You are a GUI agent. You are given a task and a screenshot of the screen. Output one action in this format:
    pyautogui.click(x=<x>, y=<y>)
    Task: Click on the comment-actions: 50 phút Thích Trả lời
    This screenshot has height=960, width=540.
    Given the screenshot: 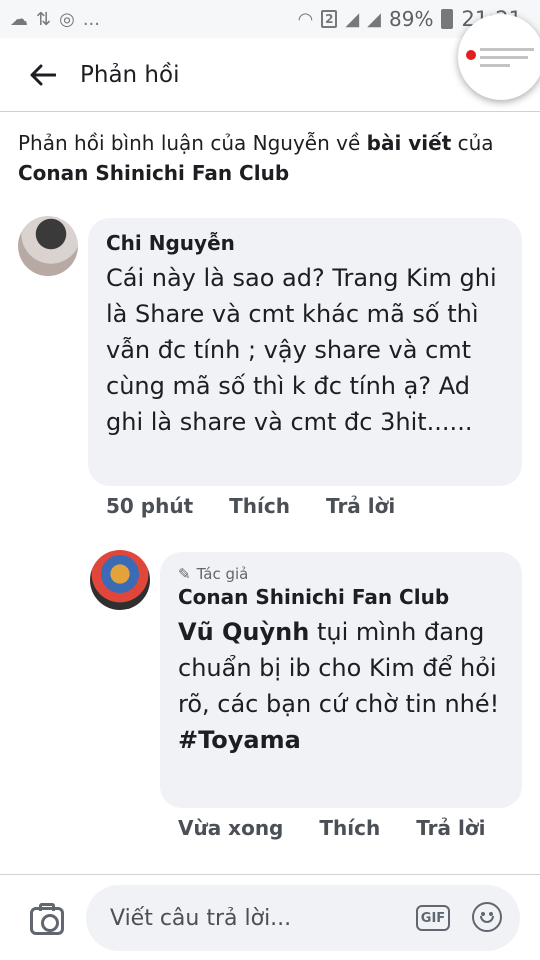 What is the action you would take?
    pyautogui.click(x=250, y=506)
    